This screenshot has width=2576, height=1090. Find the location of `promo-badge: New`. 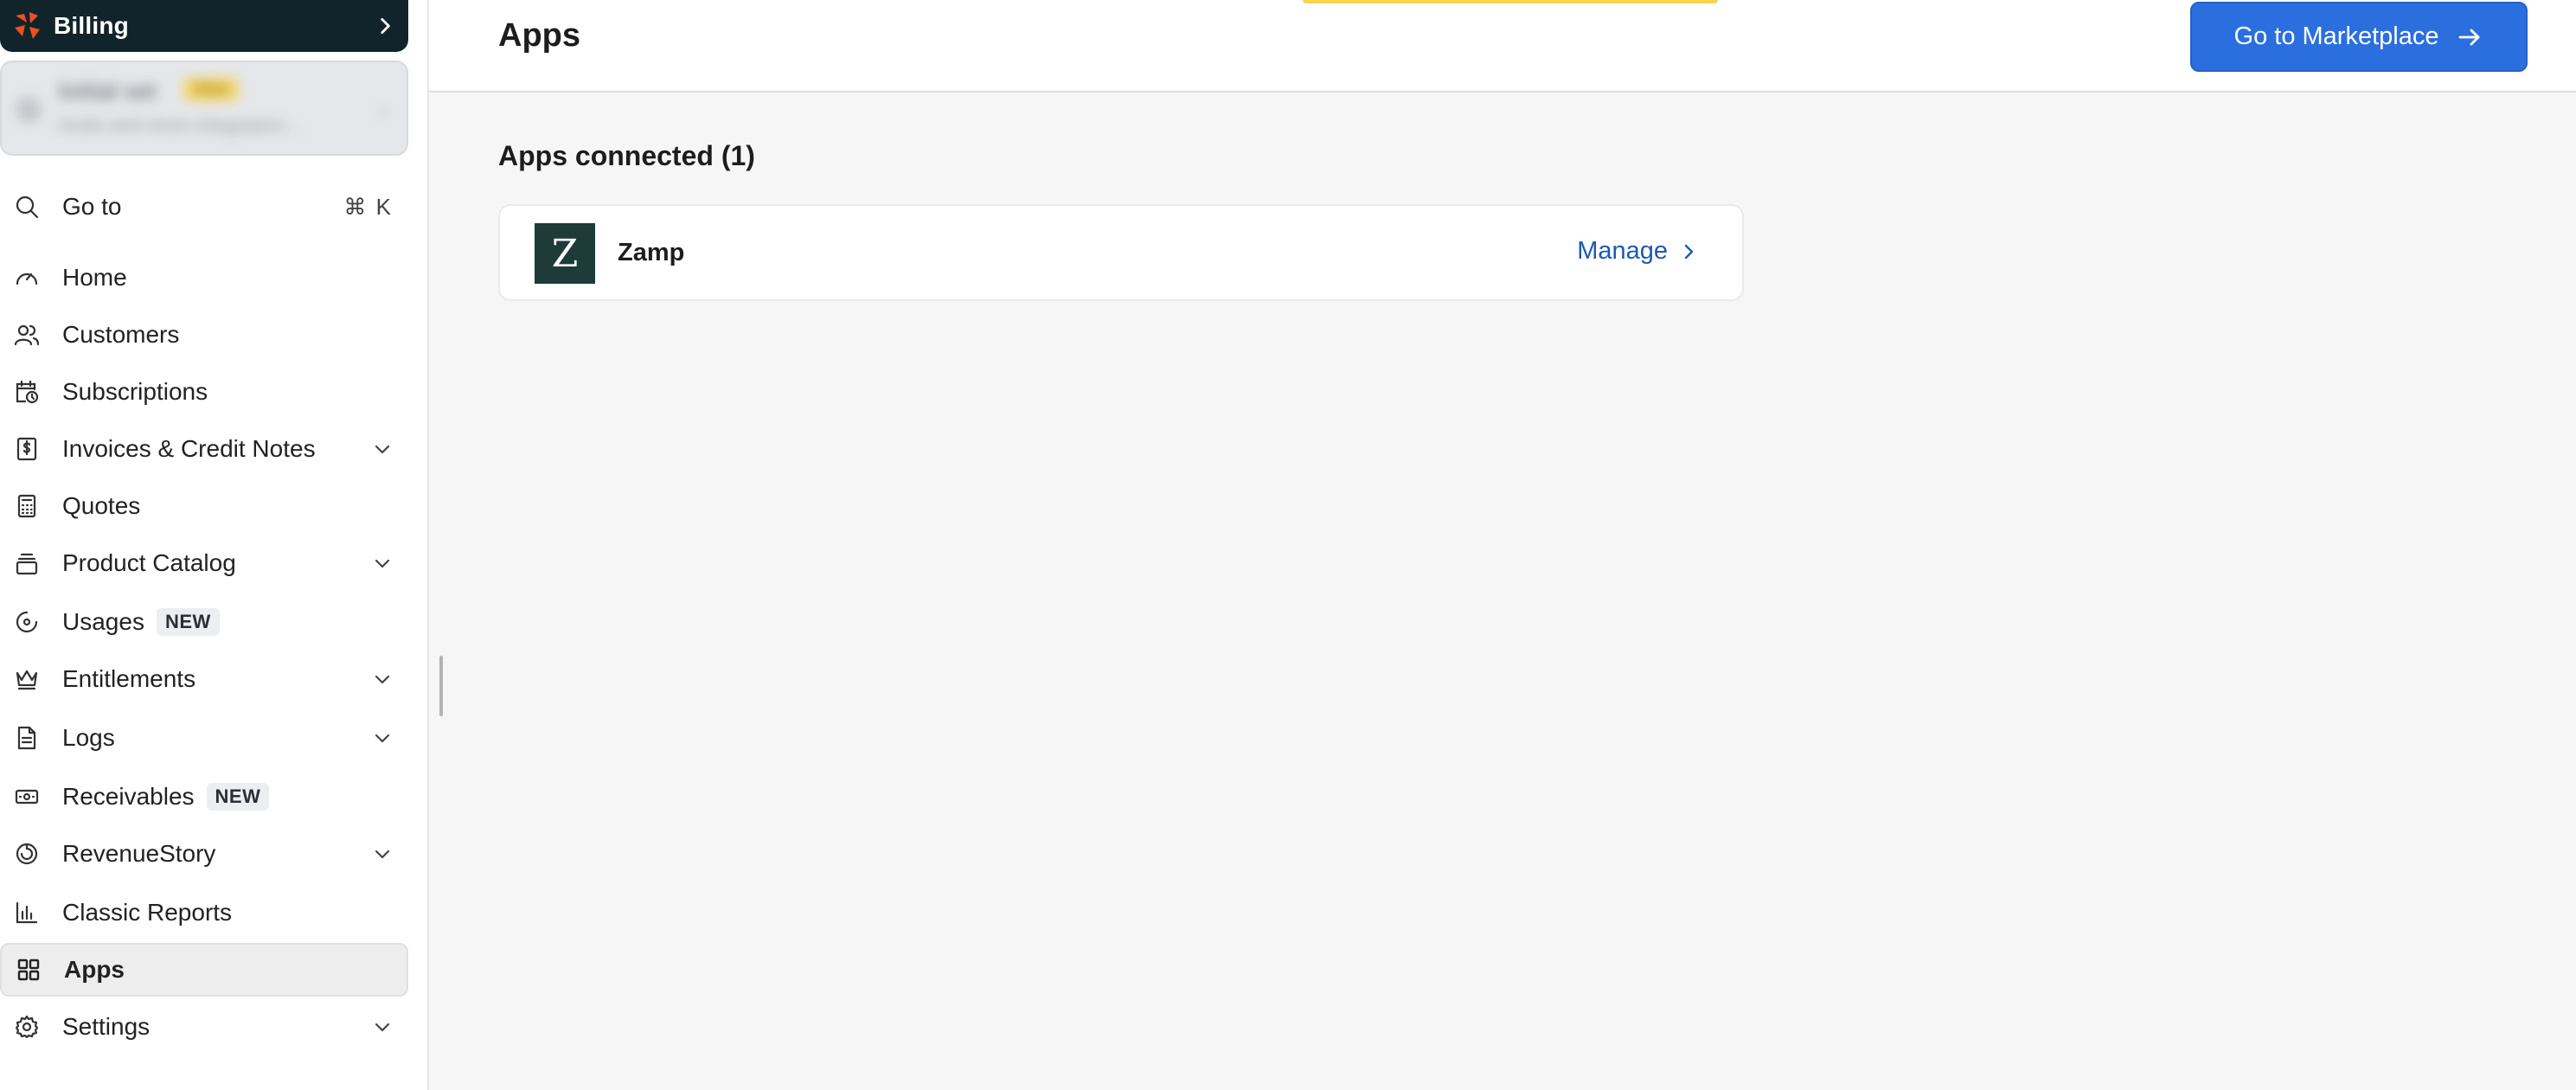

promo-badge: New is located at coordinates (211, 89).